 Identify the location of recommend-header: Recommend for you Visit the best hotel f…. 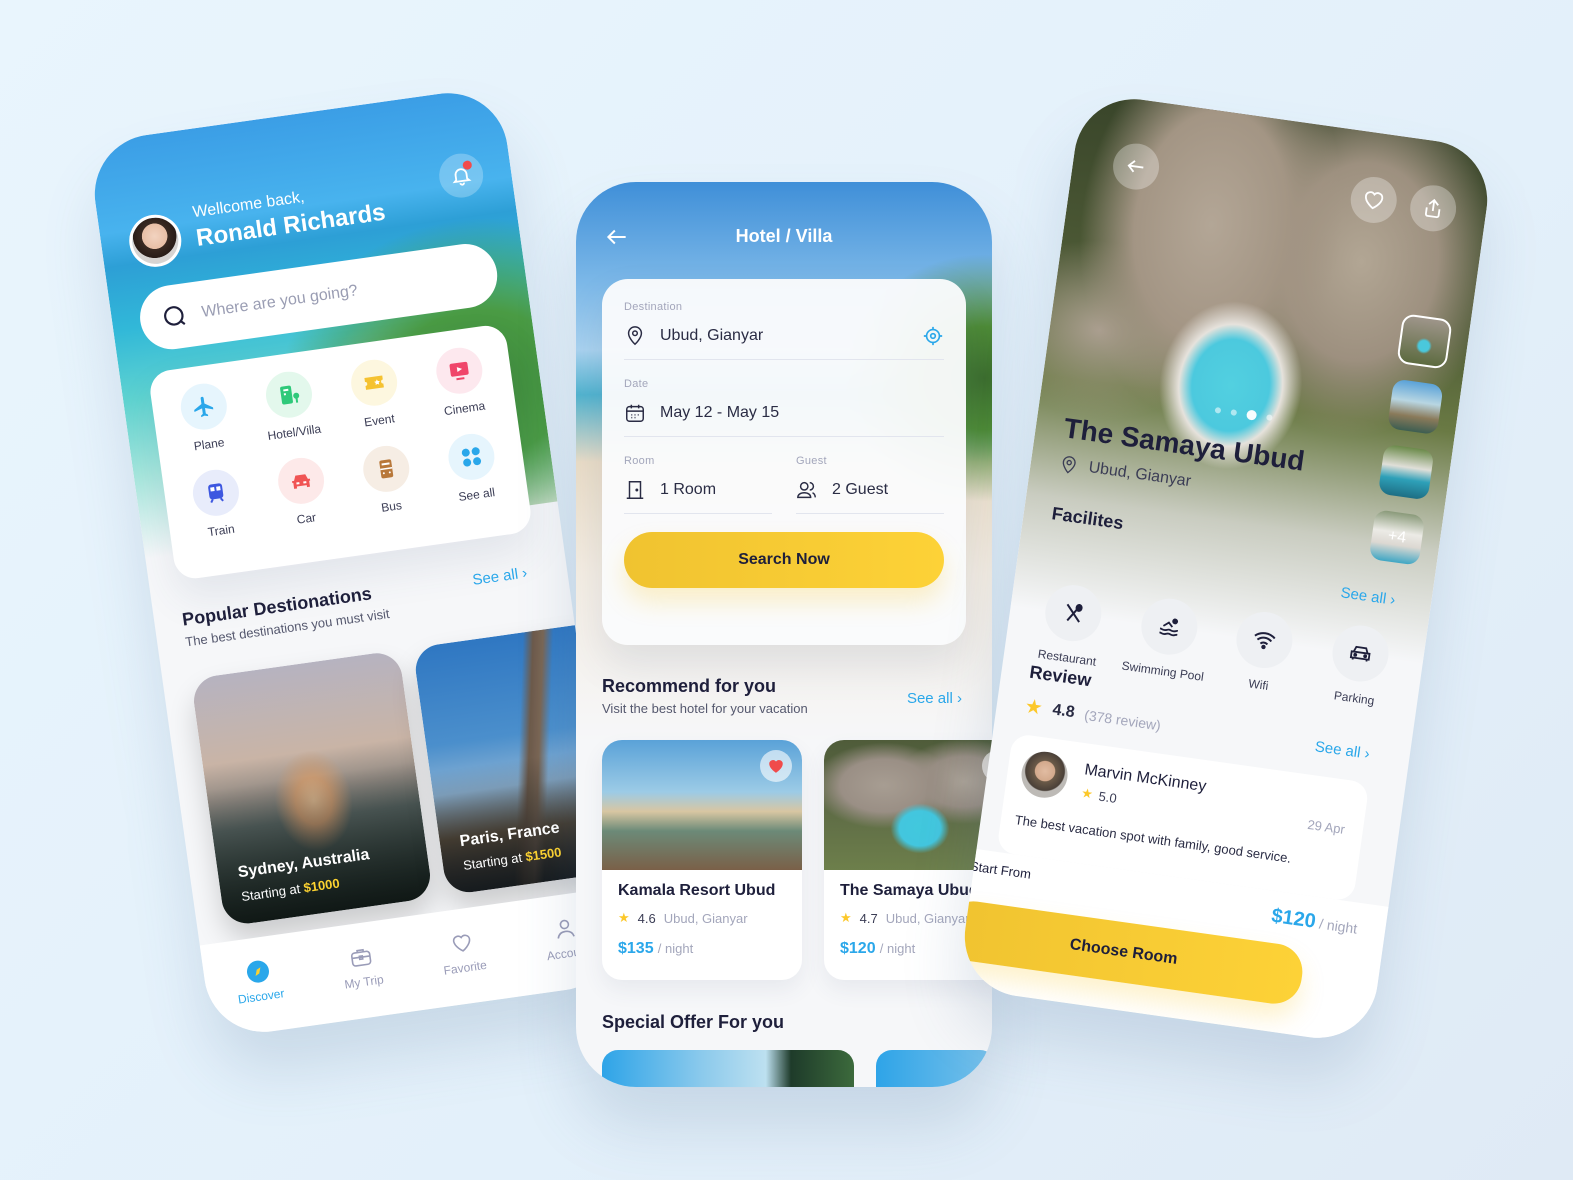
(705, 696).